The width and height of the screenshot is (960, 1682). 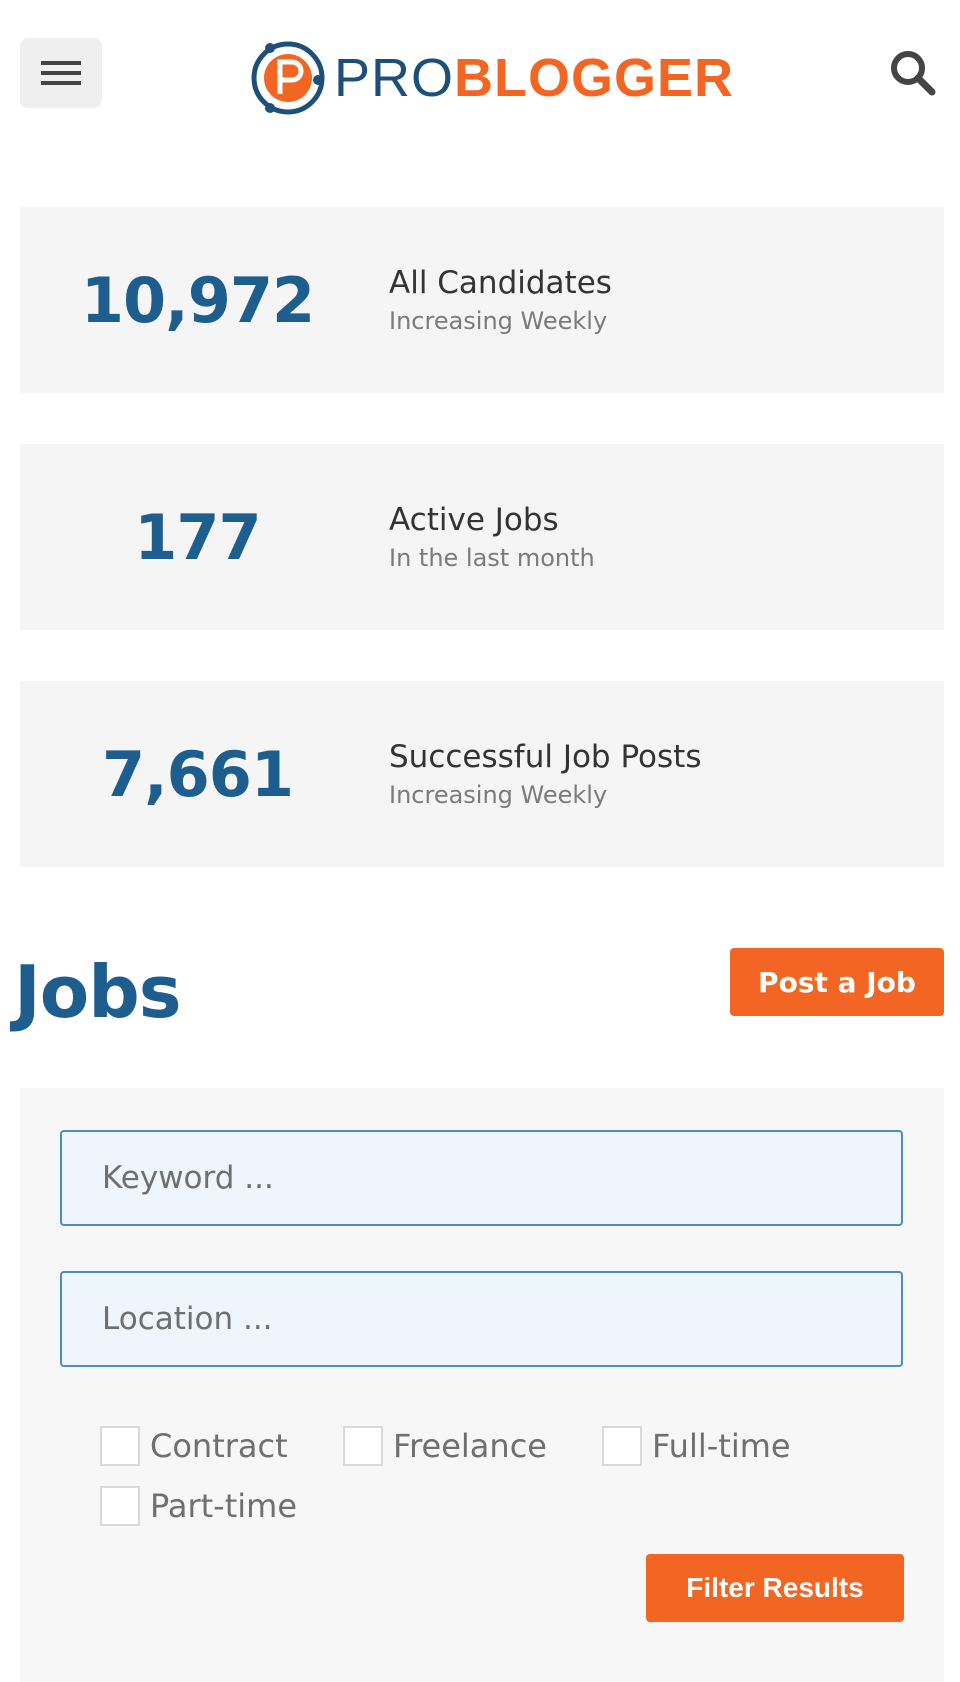 I want to click on stat-card-candidates: 10,972 All Candidates Increasing Weekly, so click(x=482, y=300).